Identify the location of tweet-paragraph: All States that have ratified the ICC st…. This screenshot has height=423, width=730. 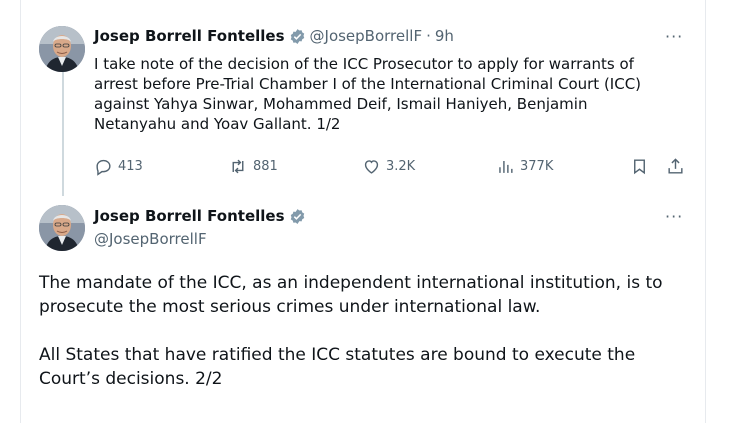
(337, 367).